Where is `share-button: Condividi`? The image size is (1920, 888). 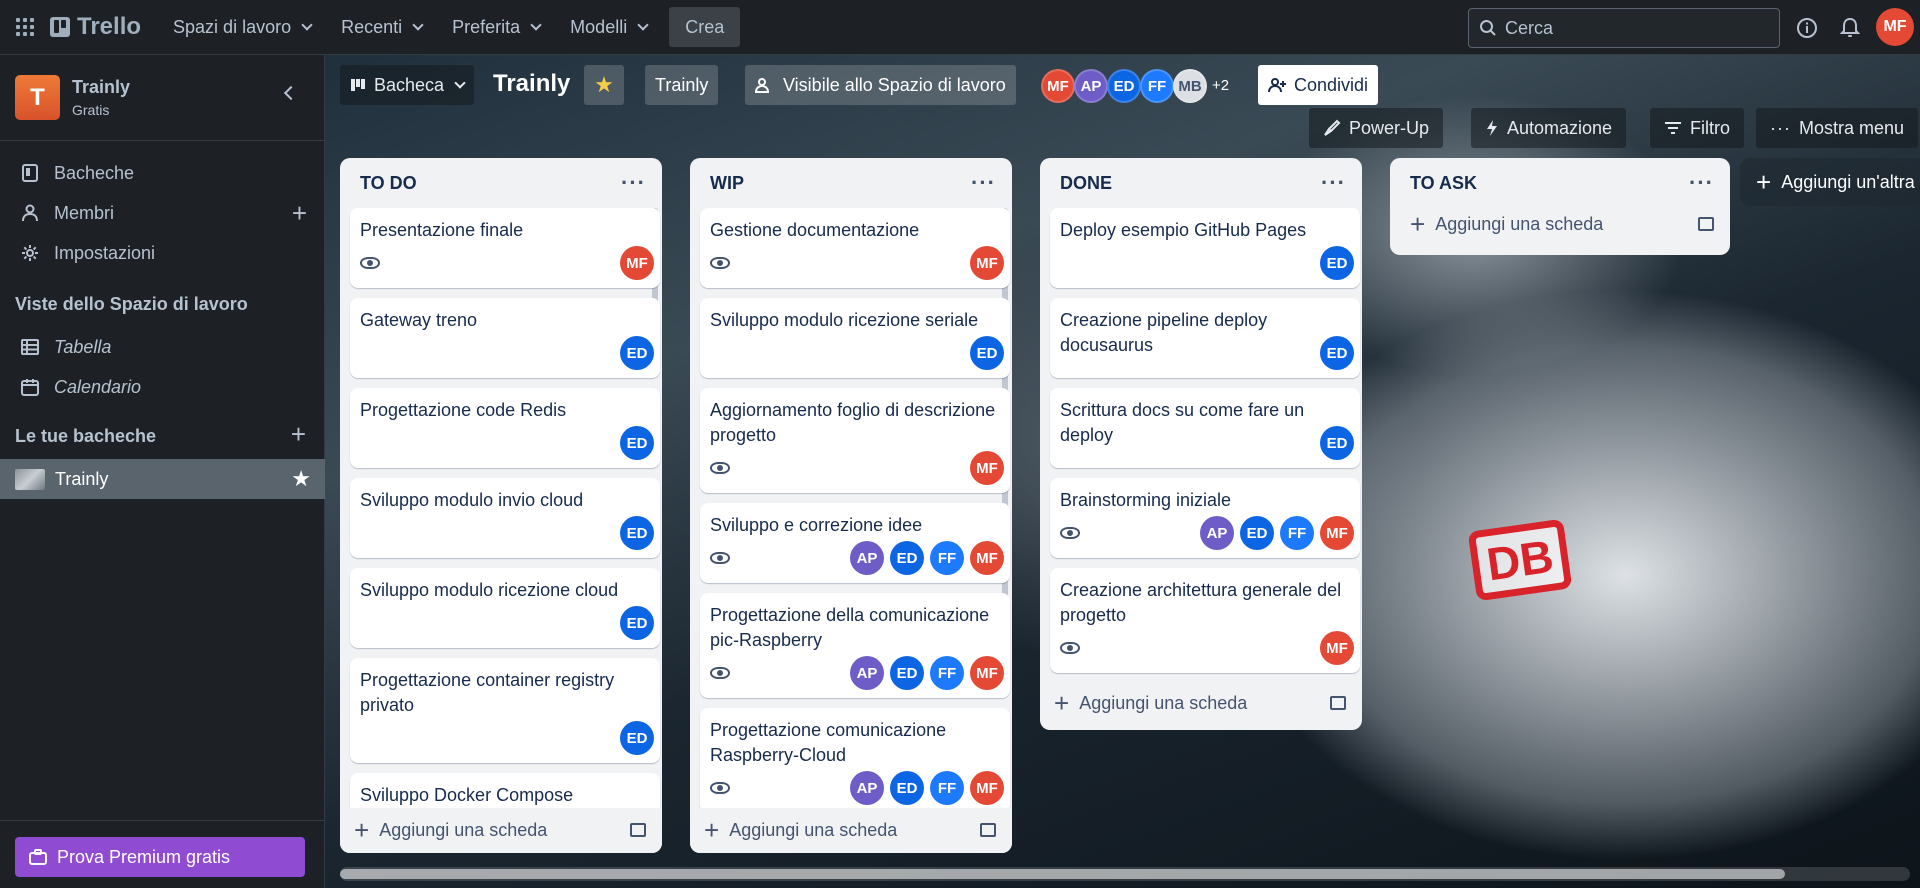 share-button: Condividi is located at coordinates (1318, 85).